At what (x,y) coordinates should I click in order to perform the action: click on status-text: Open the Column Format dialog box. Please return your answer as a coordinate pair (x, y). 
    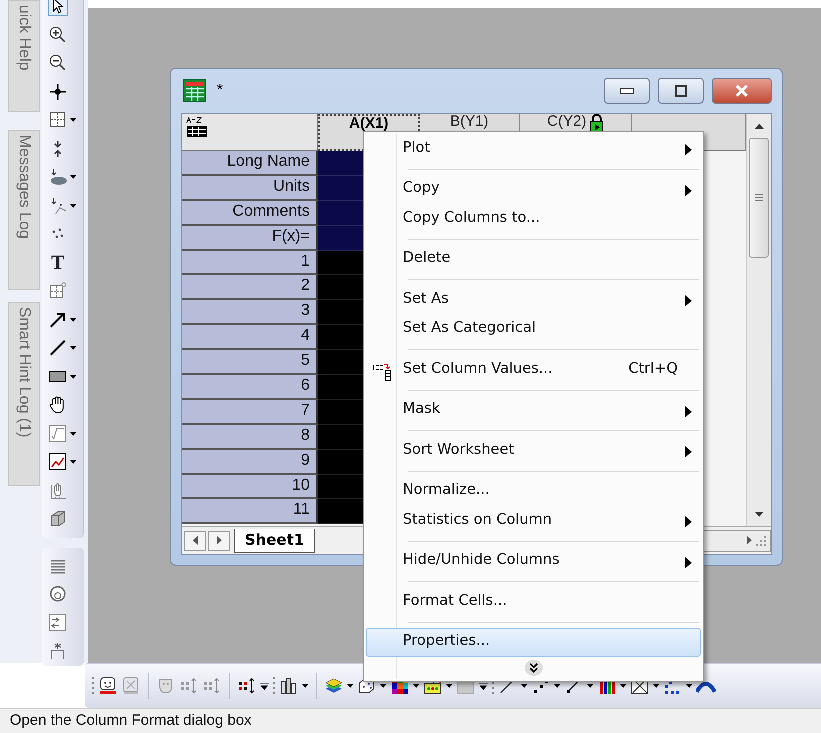
    Looking at the image, I should click on (410, 720).